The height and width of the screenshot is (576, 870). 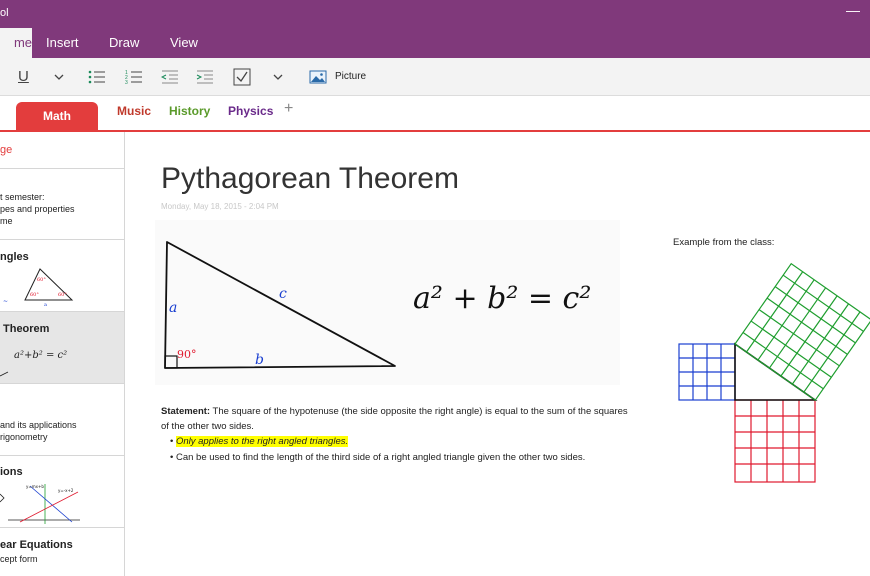 I want to click on ink-equation: a² + b² = c², so click(x=502, y=298).